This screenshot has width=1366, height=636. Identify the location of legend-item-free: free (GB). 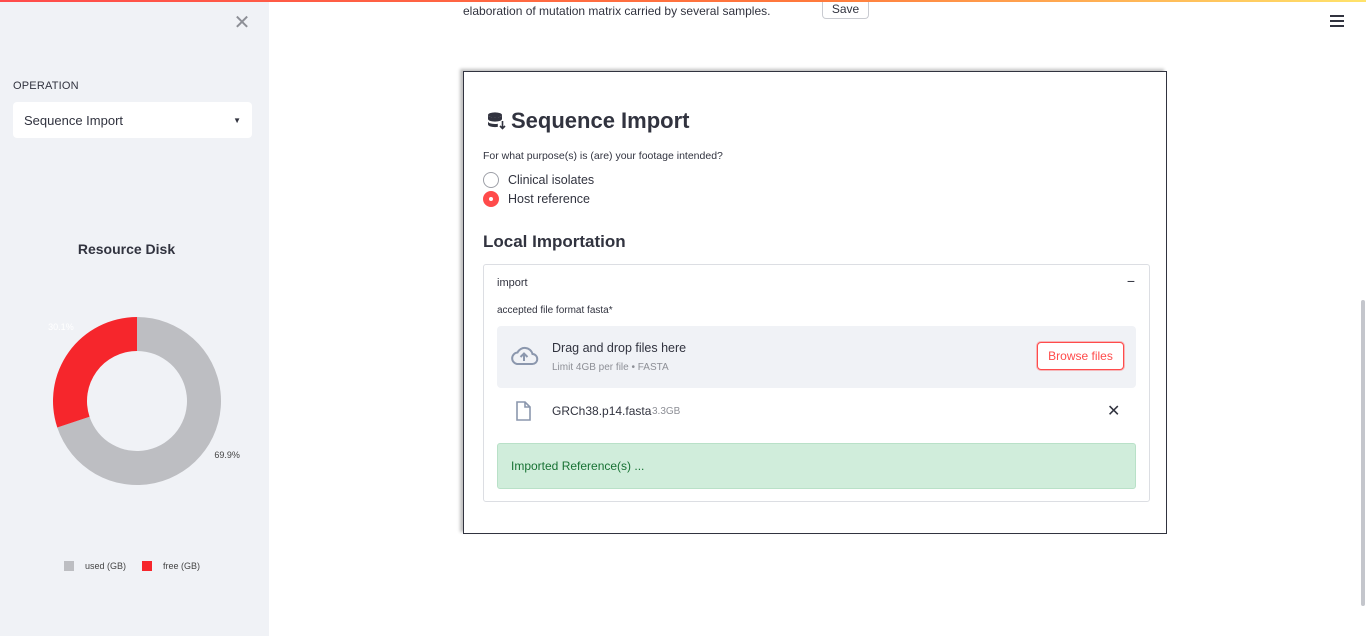
(171, 566).